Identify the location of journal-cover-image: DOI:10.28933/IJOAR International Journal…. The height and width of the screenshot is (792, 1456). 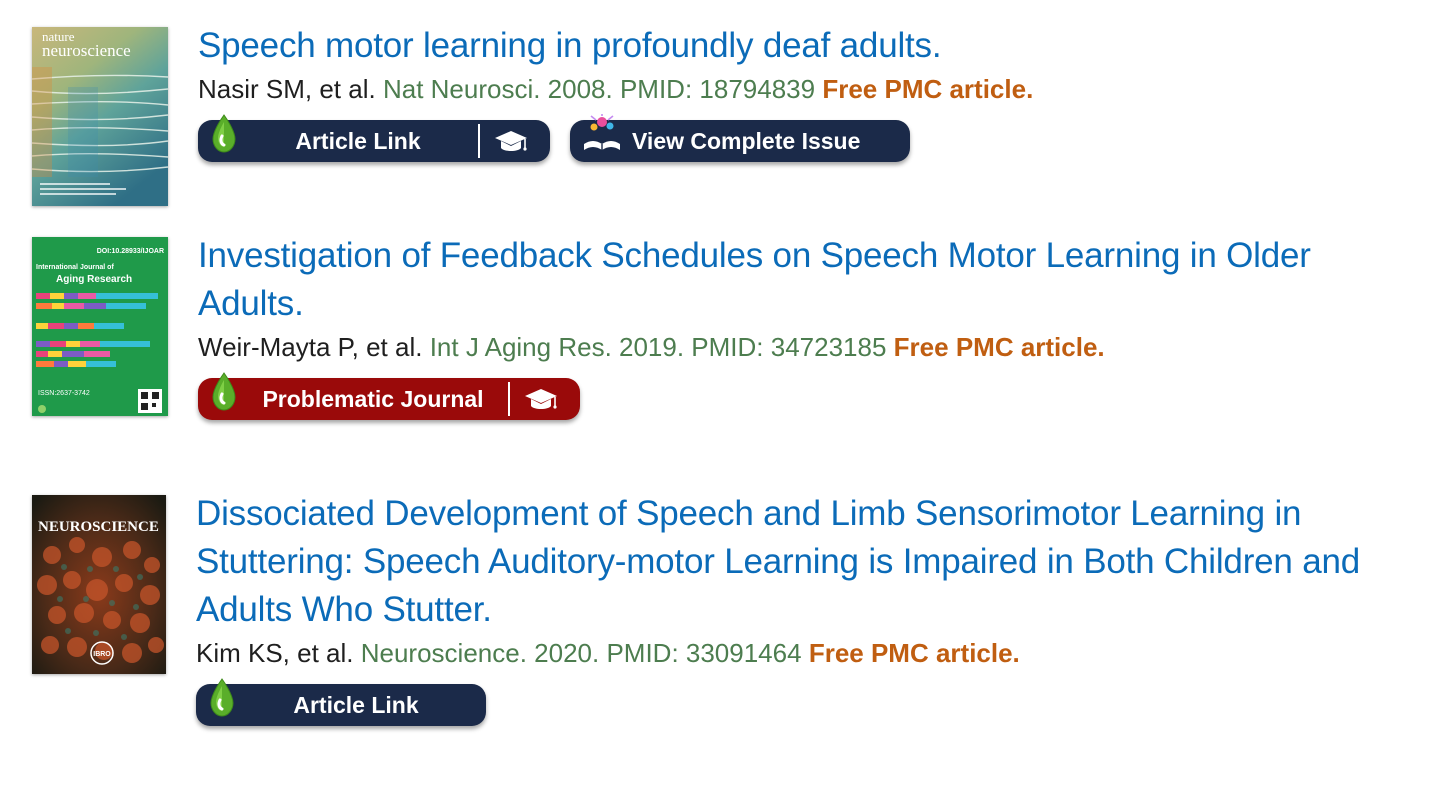
(100, 326).